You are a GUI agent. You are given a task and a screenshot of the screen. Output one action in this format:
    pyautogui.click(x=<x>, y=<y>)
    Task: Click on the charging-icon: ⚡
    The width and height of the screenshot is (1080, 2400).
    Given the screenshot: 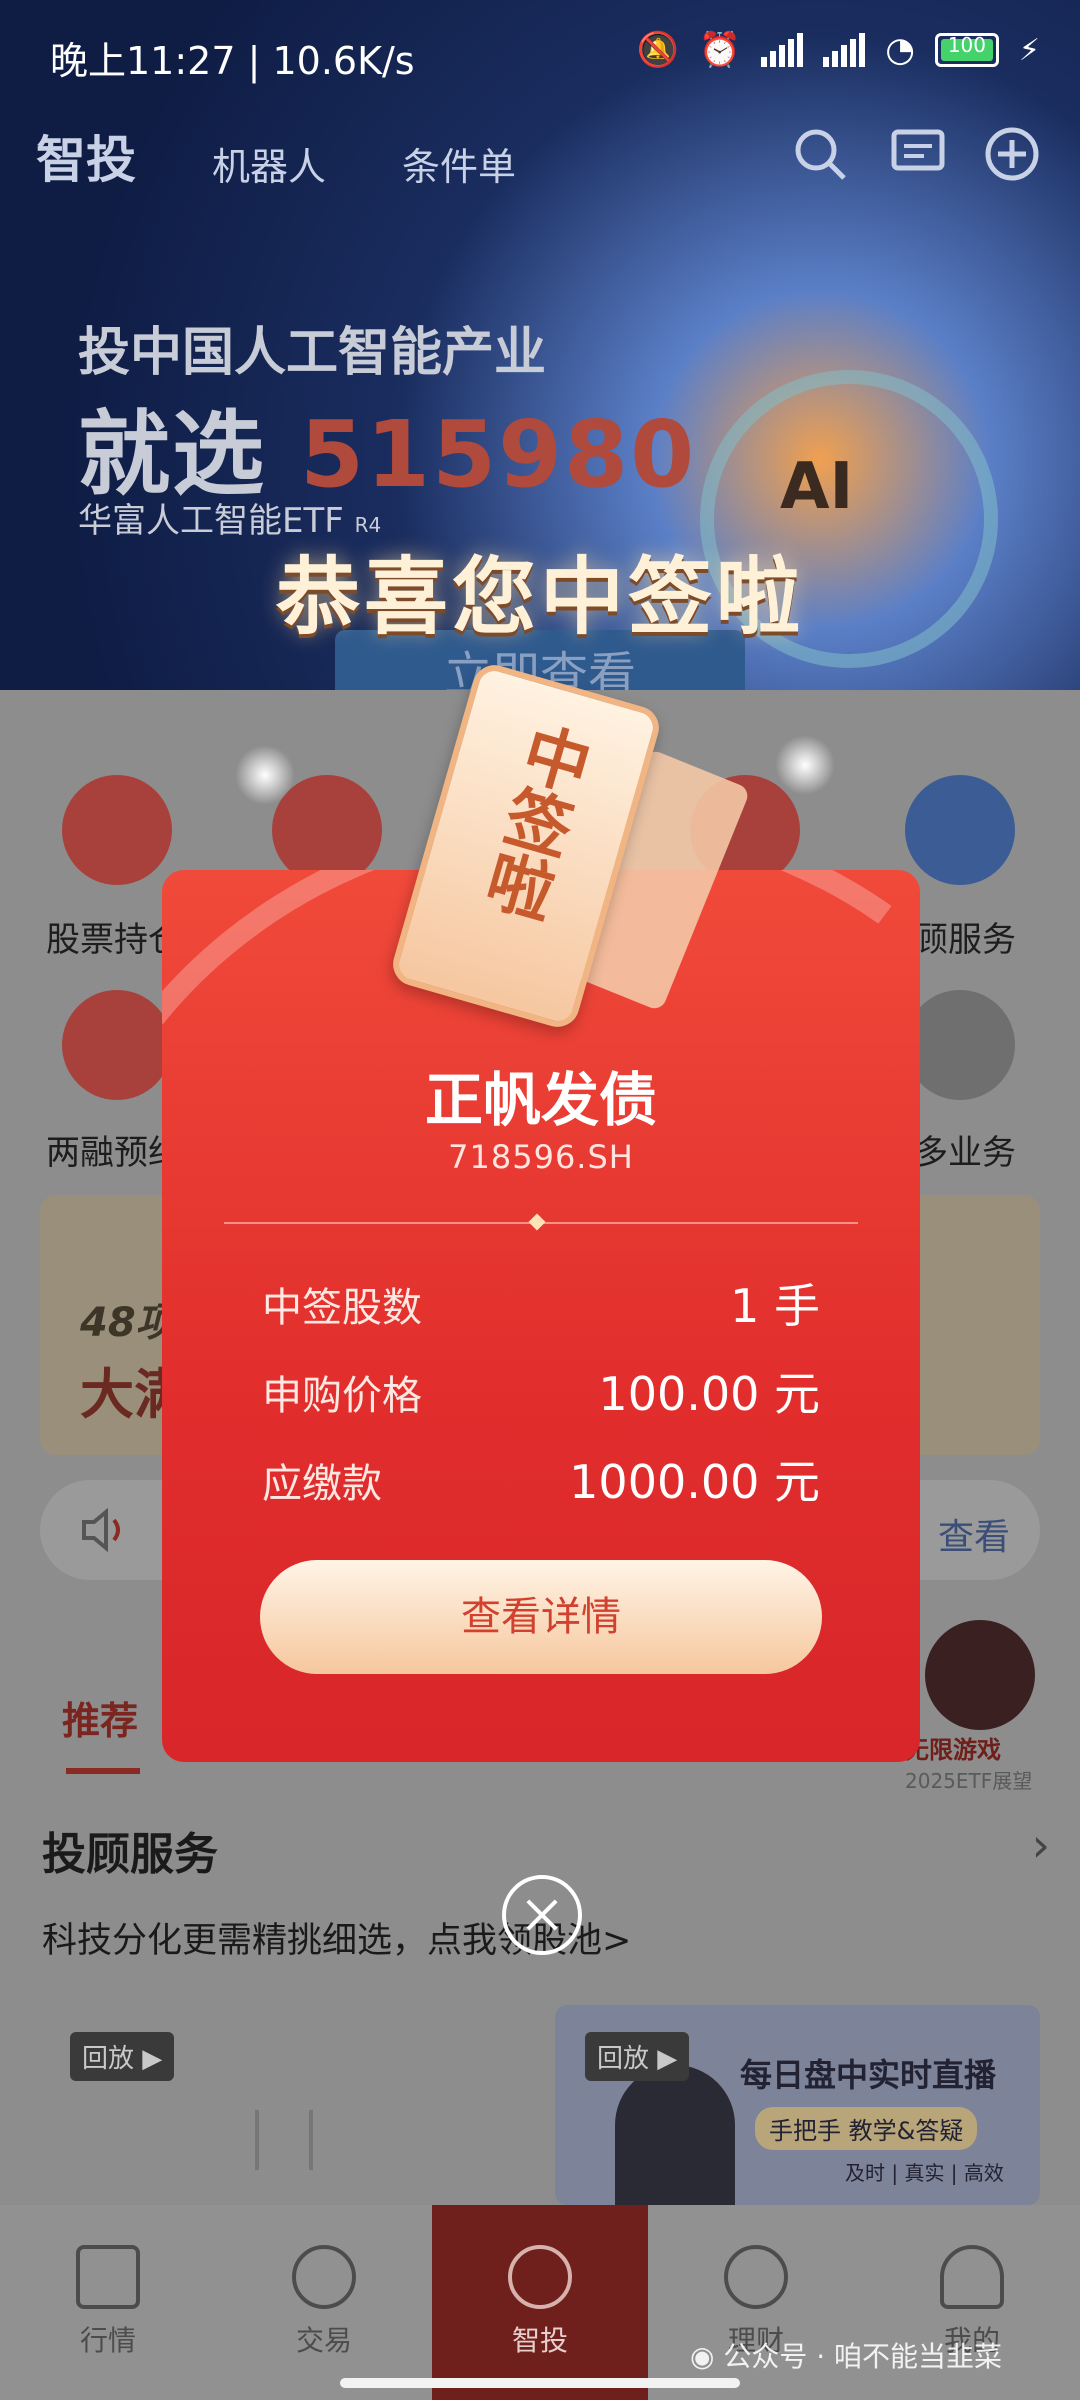 What is the action you would take?
    pyautogui.click(x=1029, y=50)
    